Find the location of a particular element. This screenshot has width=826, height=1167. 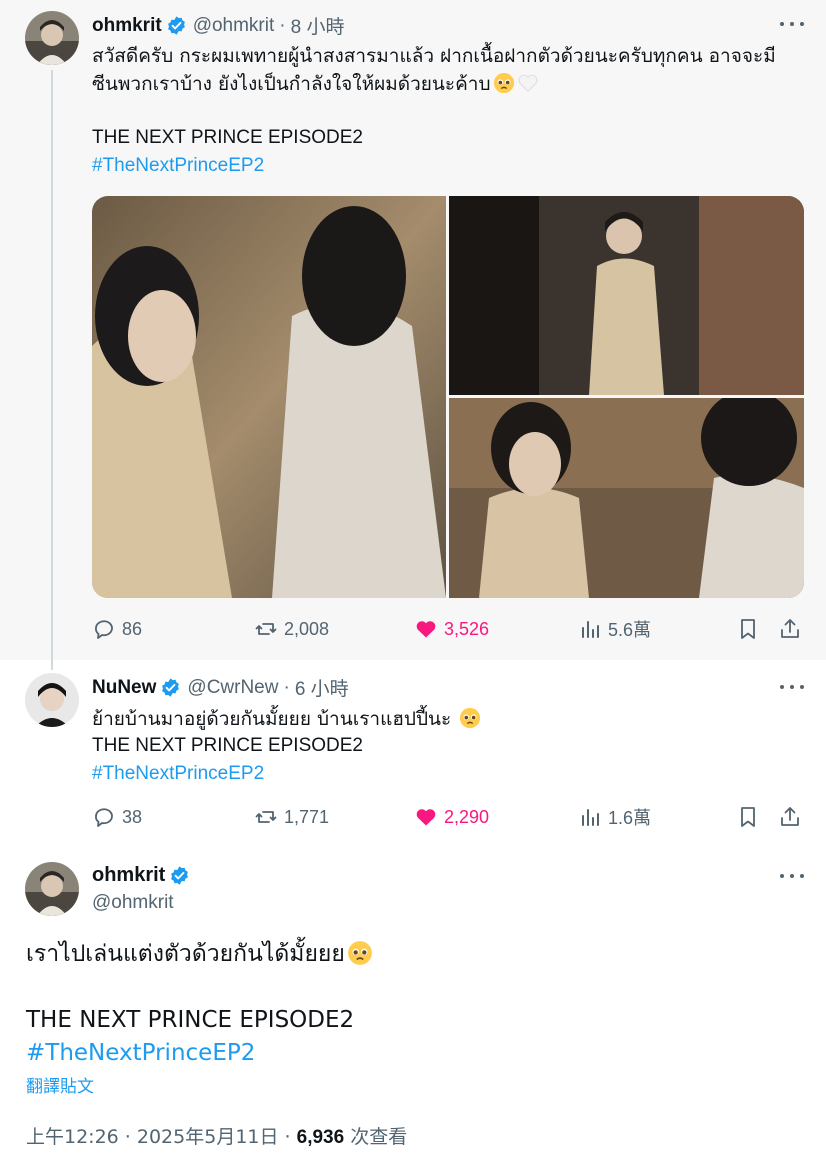

author-handle: @CwrNew is located at coordinates (232, 688).